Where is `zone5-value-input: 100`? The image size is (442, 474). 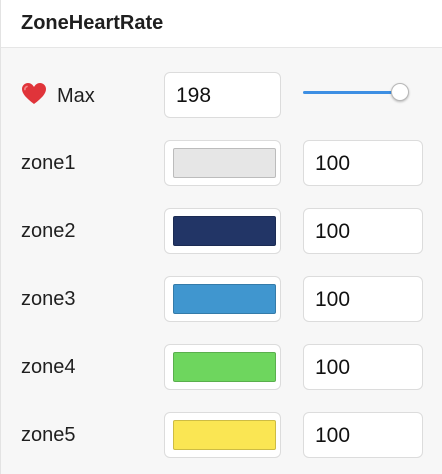 zone5-value-input: 100 is located at coordinates (363, 435).